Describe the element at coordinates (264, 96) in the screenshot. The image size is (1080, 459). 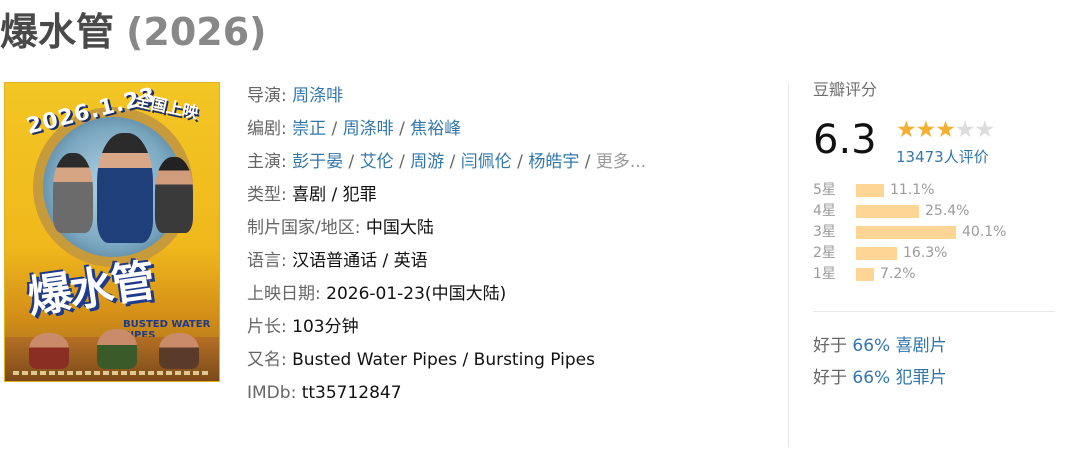
I see `director-label: 导演` at that location.